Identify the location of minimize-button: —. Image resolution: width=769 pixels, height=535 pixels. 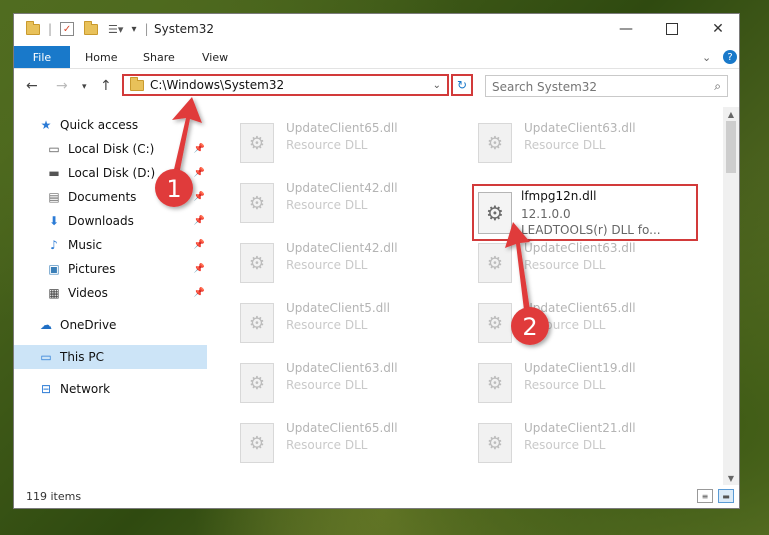
(626, 29).